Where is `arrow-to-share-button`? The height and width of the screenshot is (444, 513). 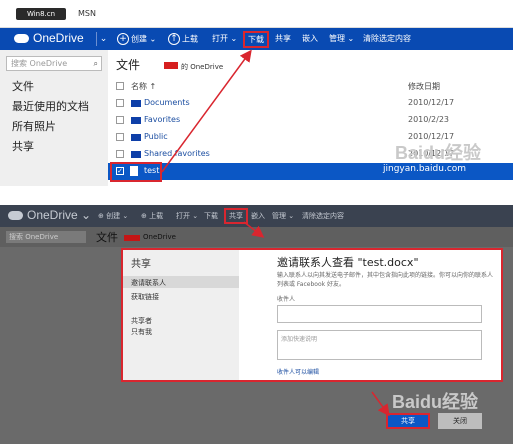 arrow-to-share-button is located at coordinates (380, 404).